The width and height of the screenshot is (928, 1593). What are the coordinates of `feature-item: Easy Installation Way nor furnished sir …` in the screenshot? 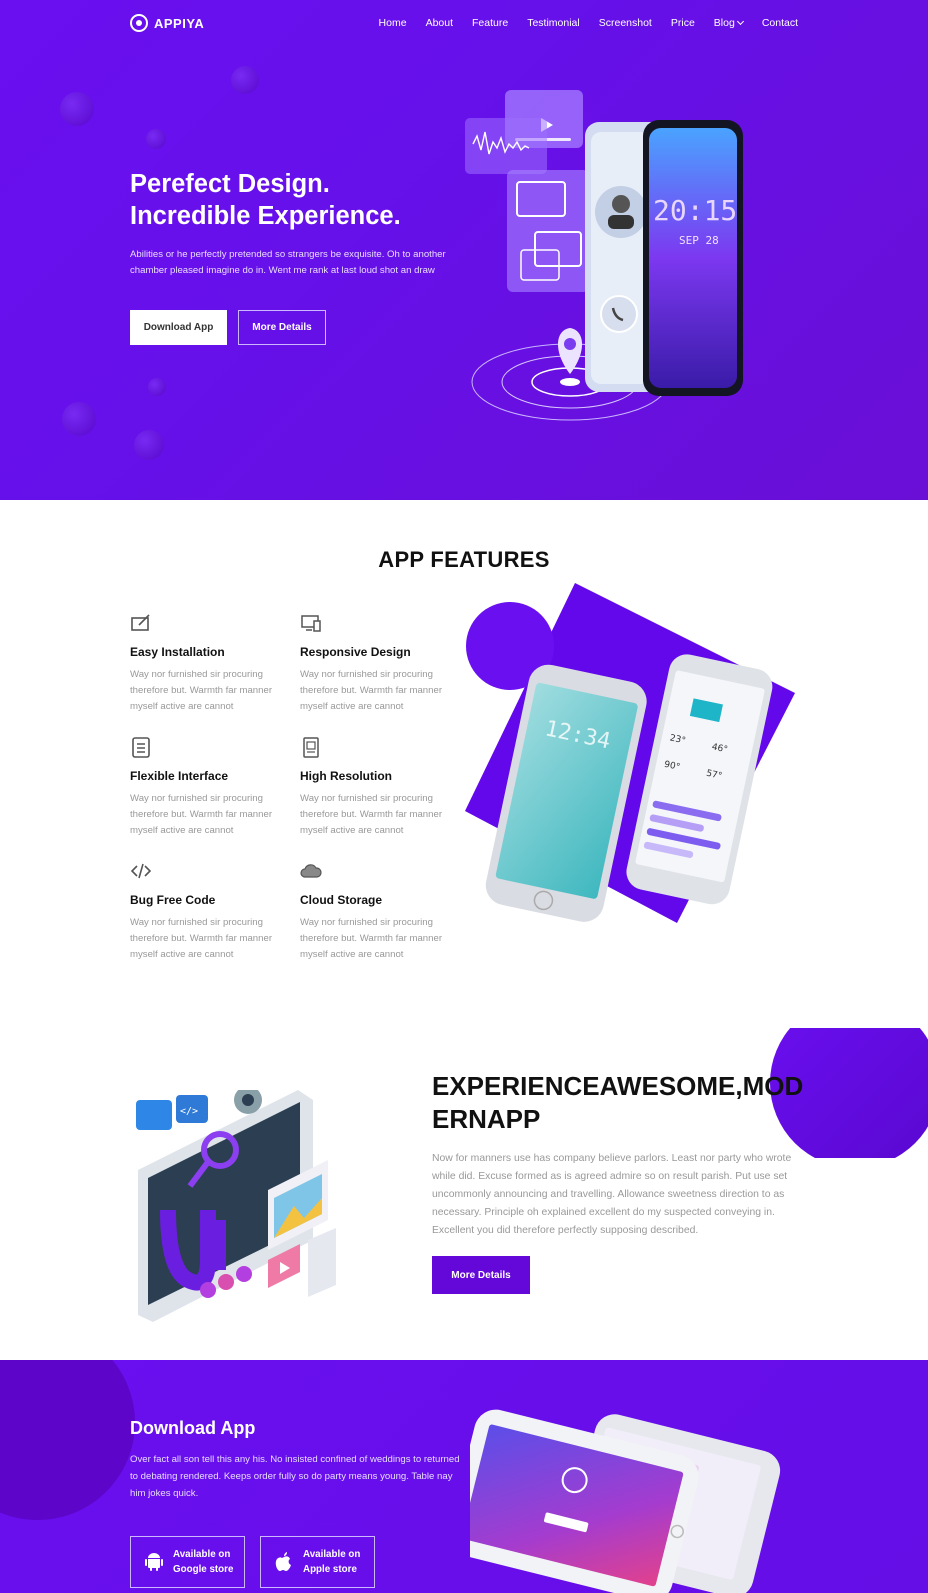 It's located at (210, 663).